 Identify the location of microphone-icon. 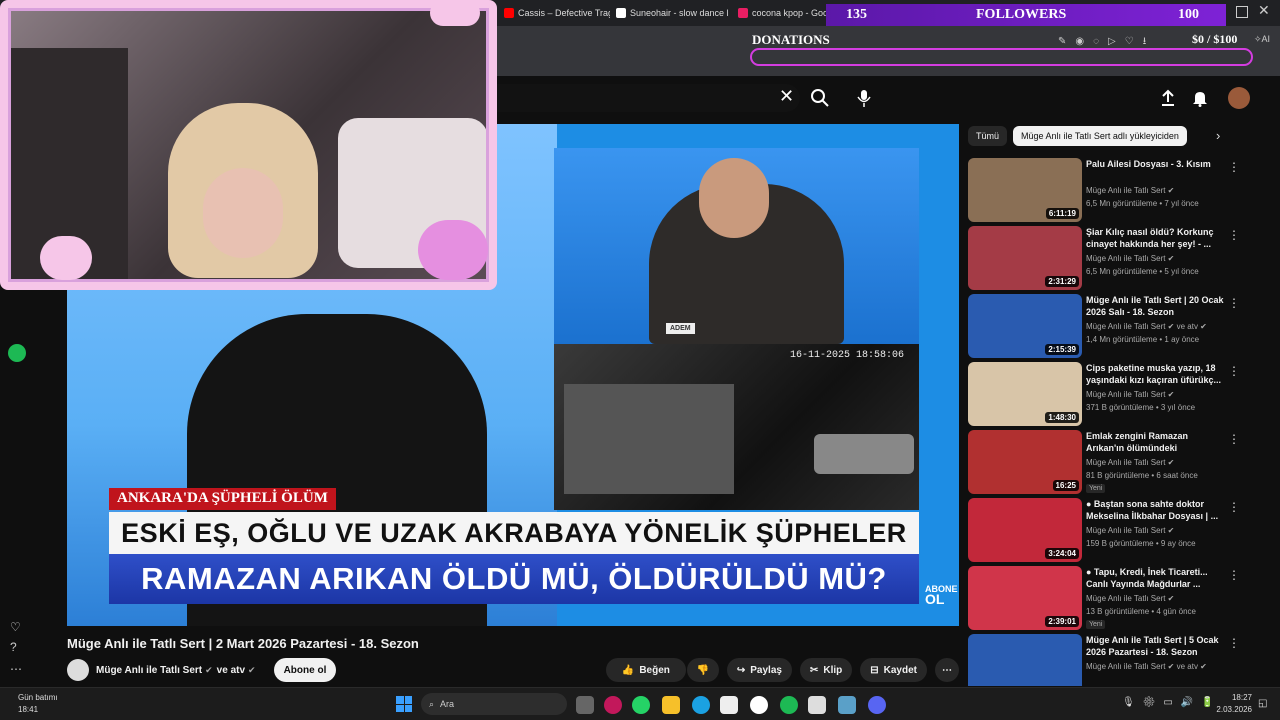
(864, 98).